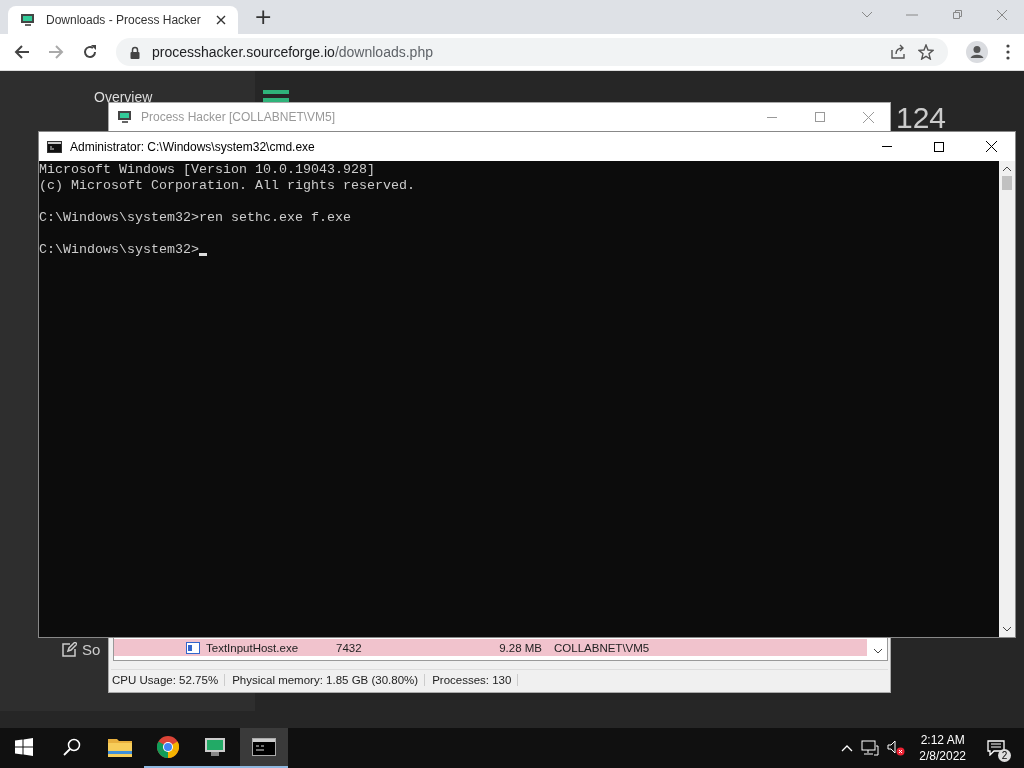 The height and width of the screenshot is (768, 1024). What do you see at coordinates (328, 680) in the screenshot?
I see `status-text: Physical memory: 1.85 GB (30.80%)` at bounding box center [328, 680].